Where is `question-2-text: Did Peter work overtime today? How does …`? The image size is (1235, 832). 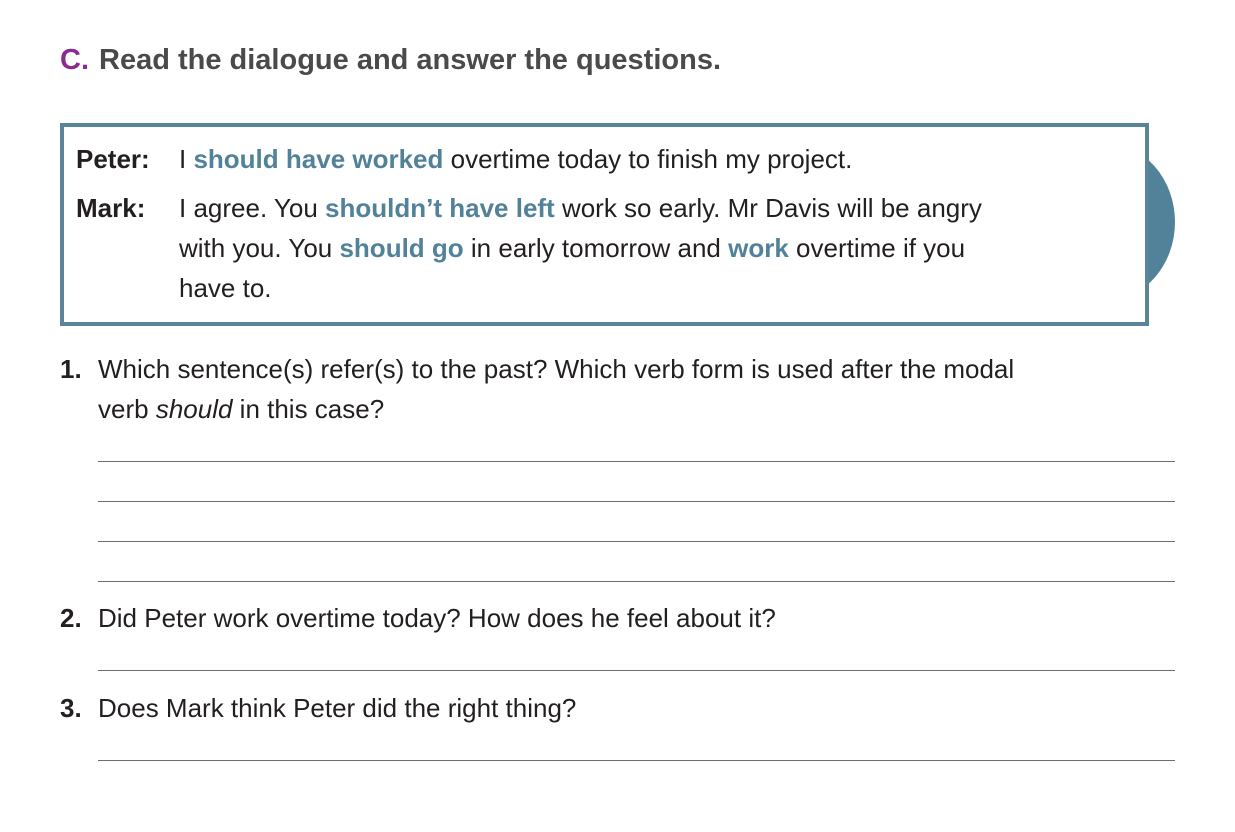 question-2-text: Did Peter work overtime today? How does … is located at coordinates (437, 618).